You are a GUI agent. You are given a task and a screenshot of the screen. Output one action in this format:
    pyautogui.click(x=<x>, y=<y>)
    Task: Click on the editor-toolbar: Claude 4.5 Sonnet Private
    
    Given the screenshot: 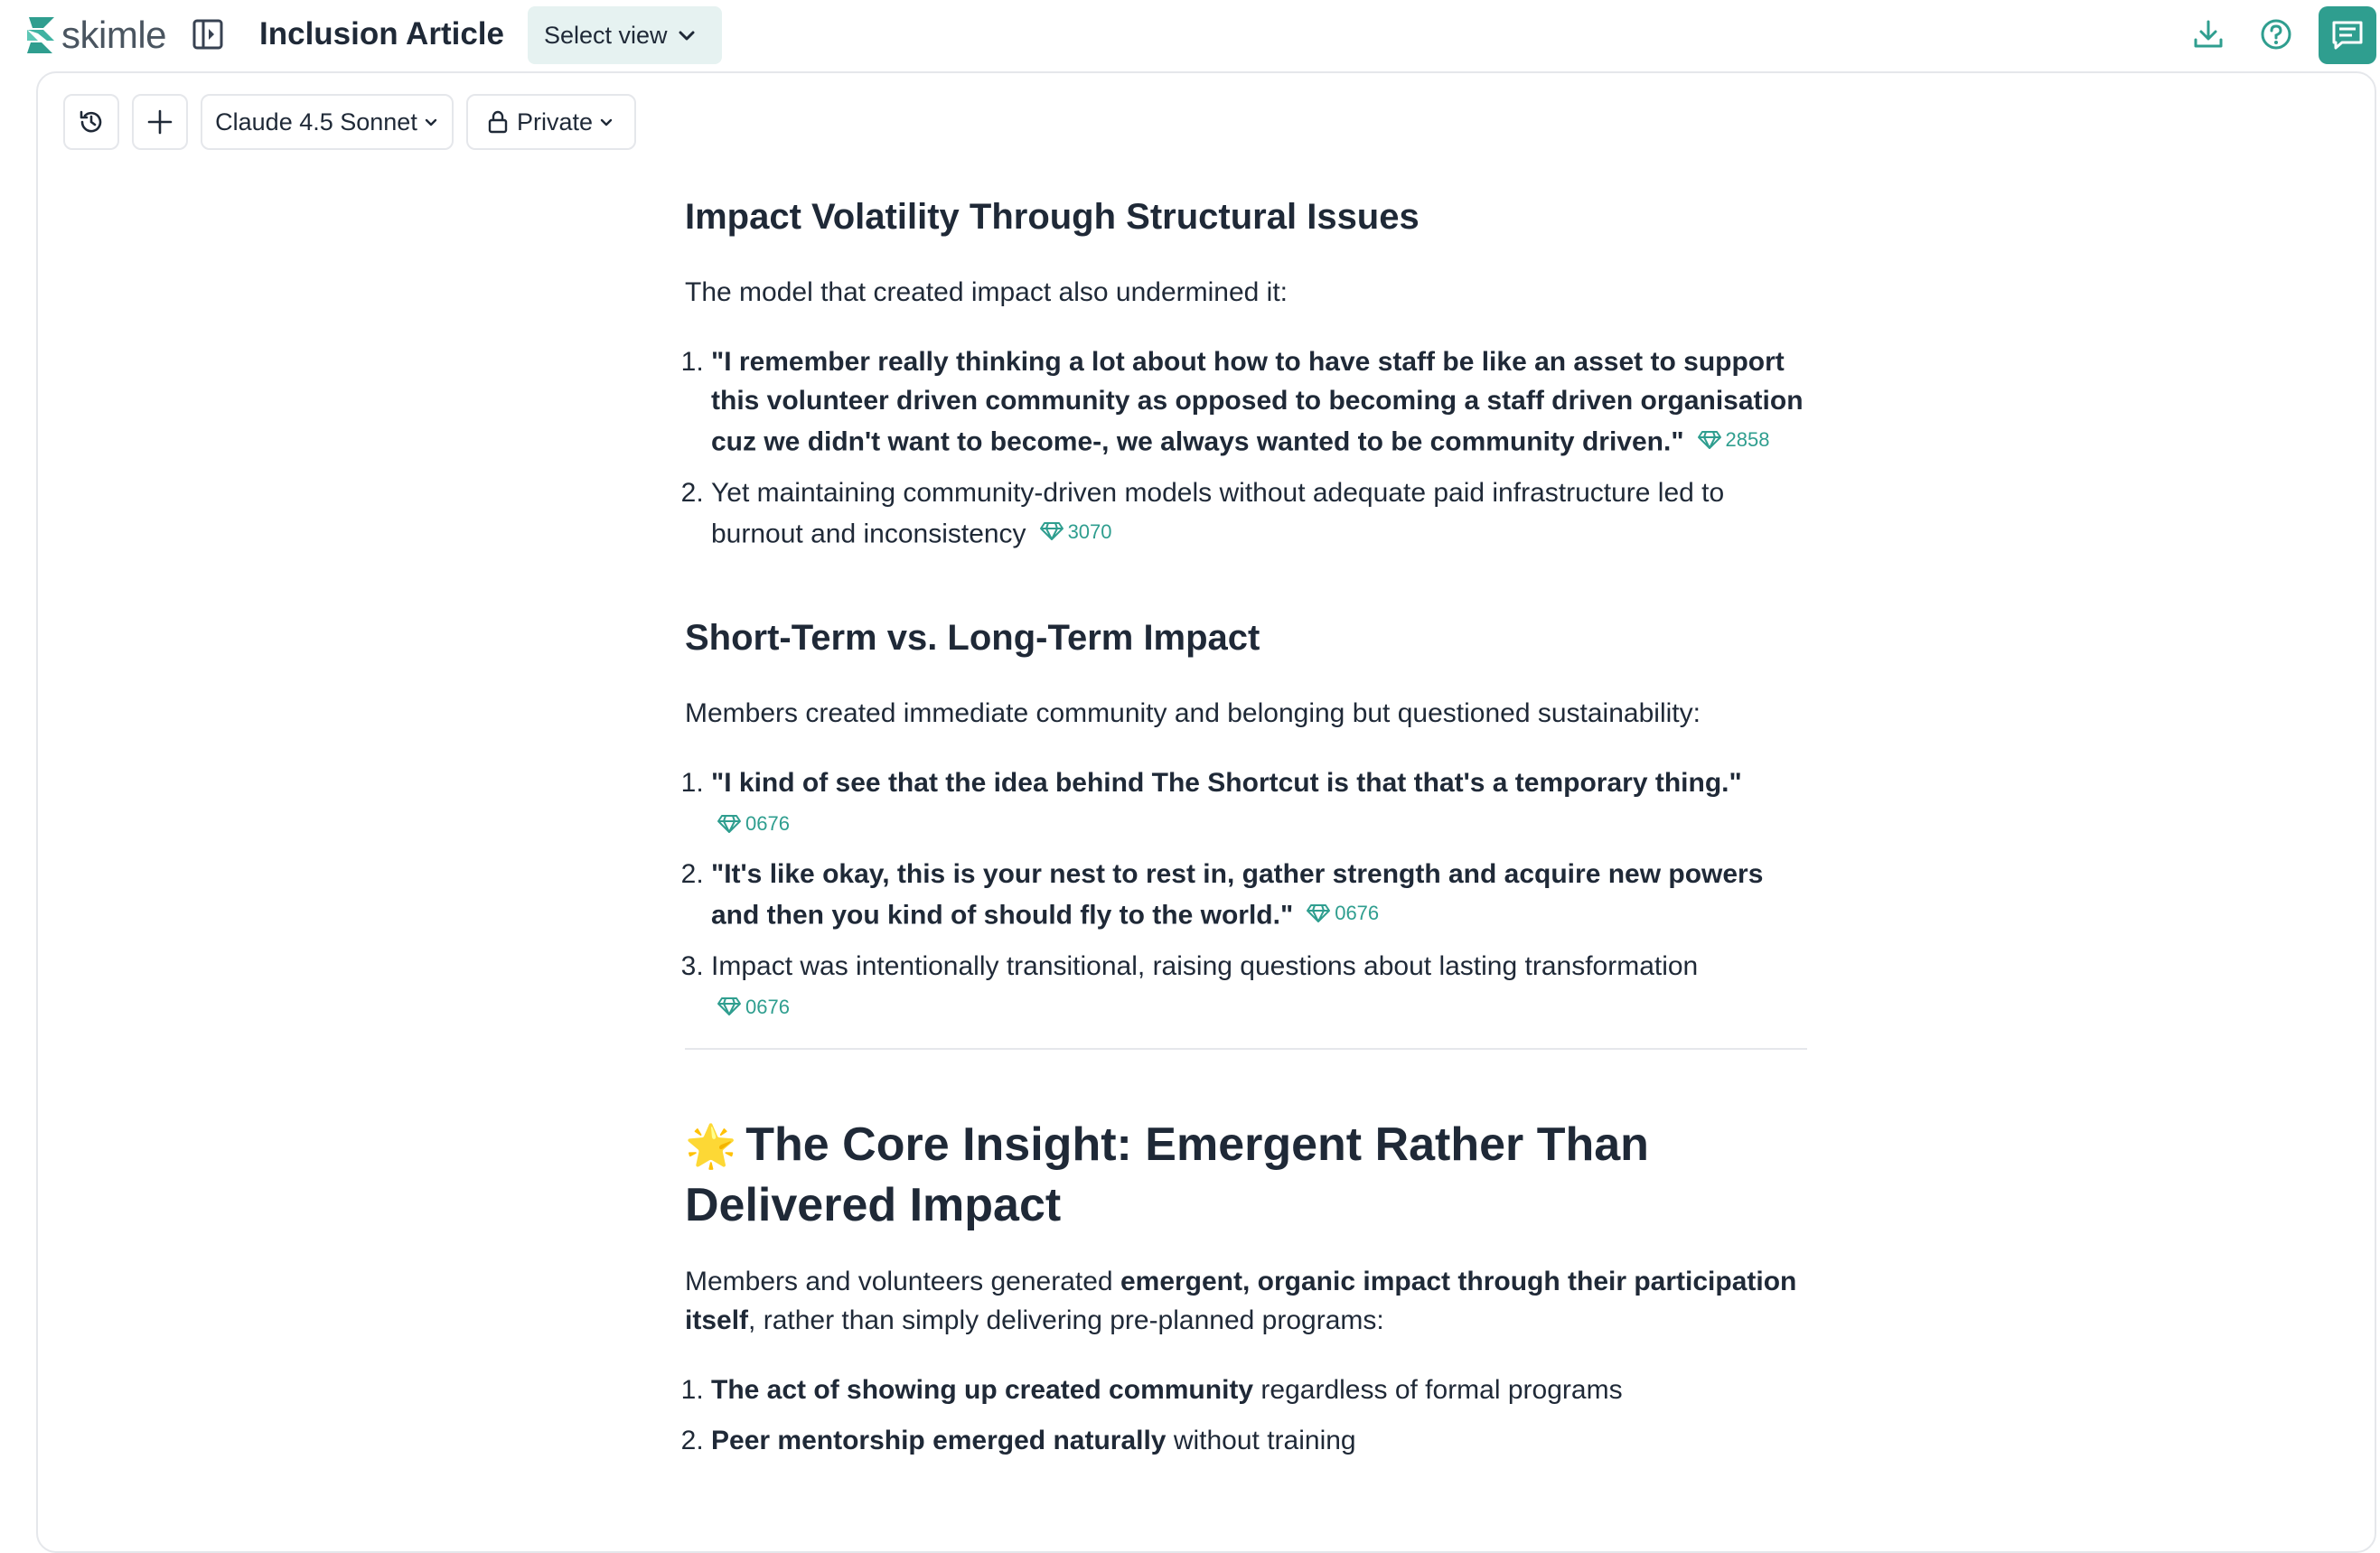 What is the action you would take?
    pyautogui.click(x=349, y=122)
    